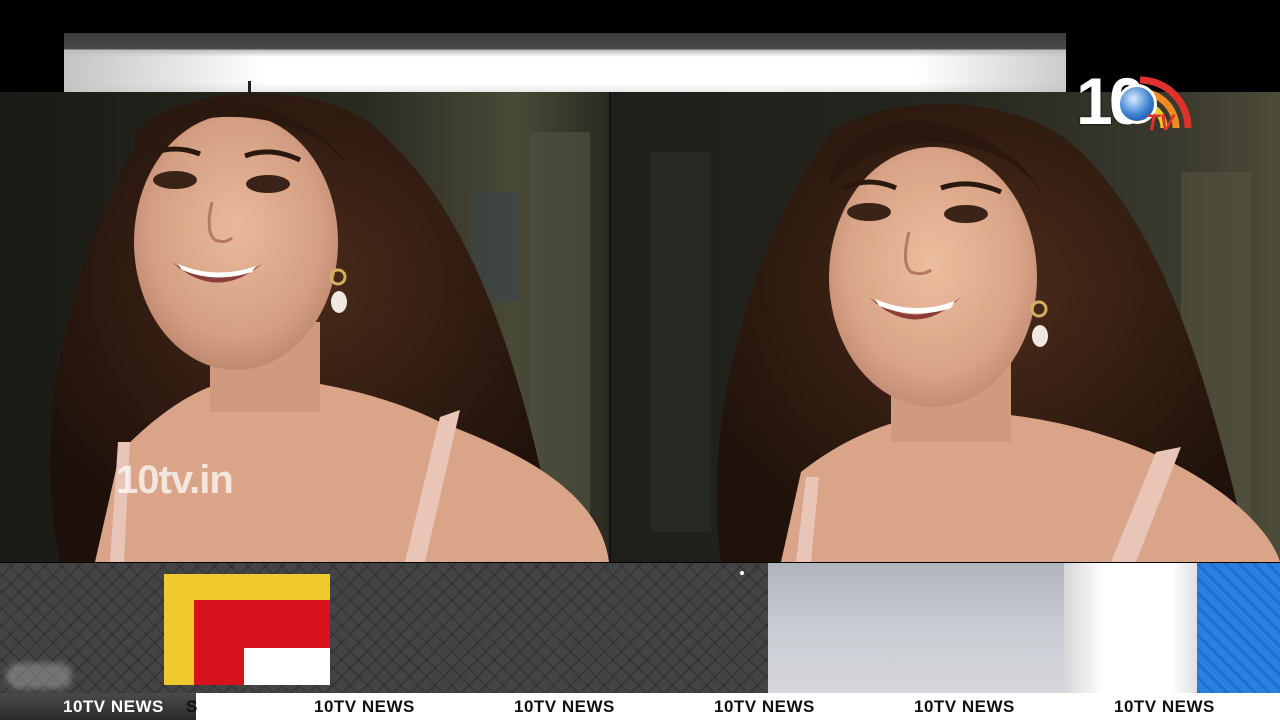 The image size is (1280, 720). I want to click on watermark: 10tv.in, so click(175, 480).